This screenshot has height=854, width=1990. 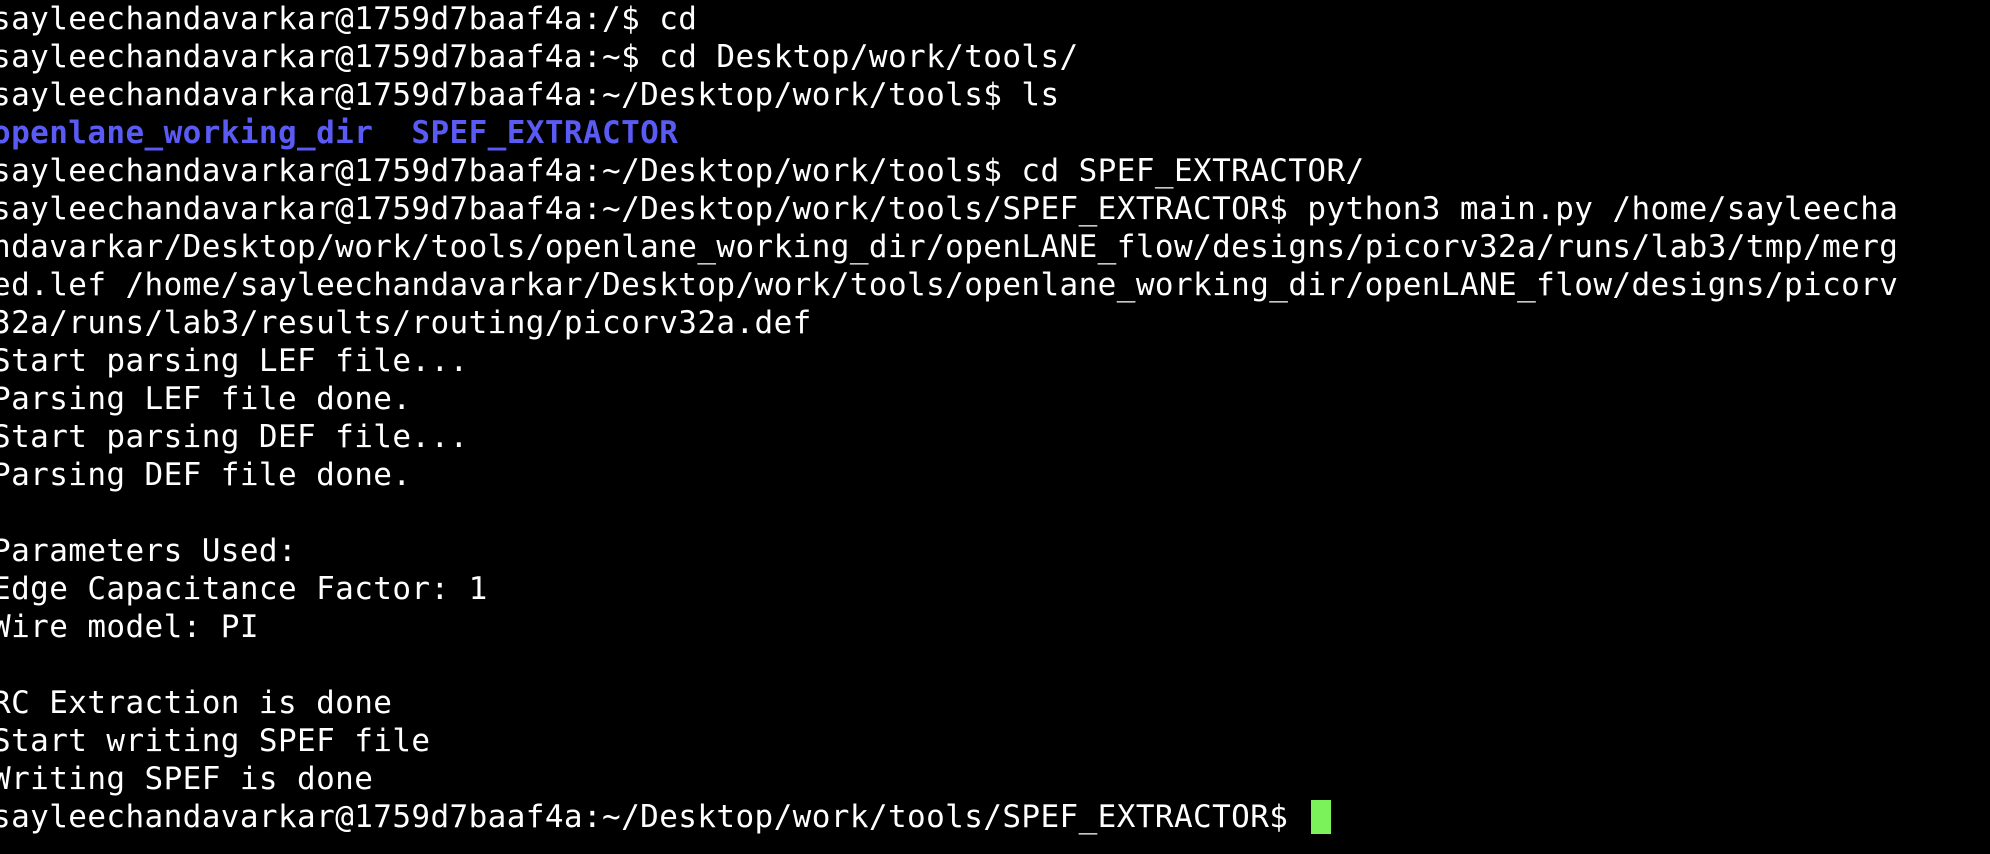 I want to click on ls-dir-openlane-working-dir: openlane_working_dir, so click(x=187, y=133).